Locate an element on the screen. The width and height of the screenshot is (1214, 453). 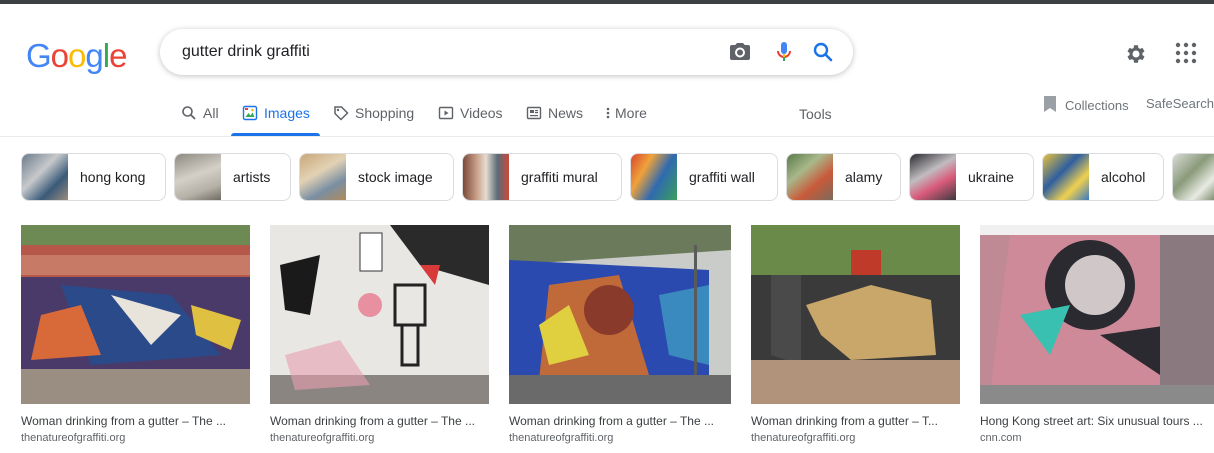
result-source: cnn.com is located at coordinates (1097, 438).